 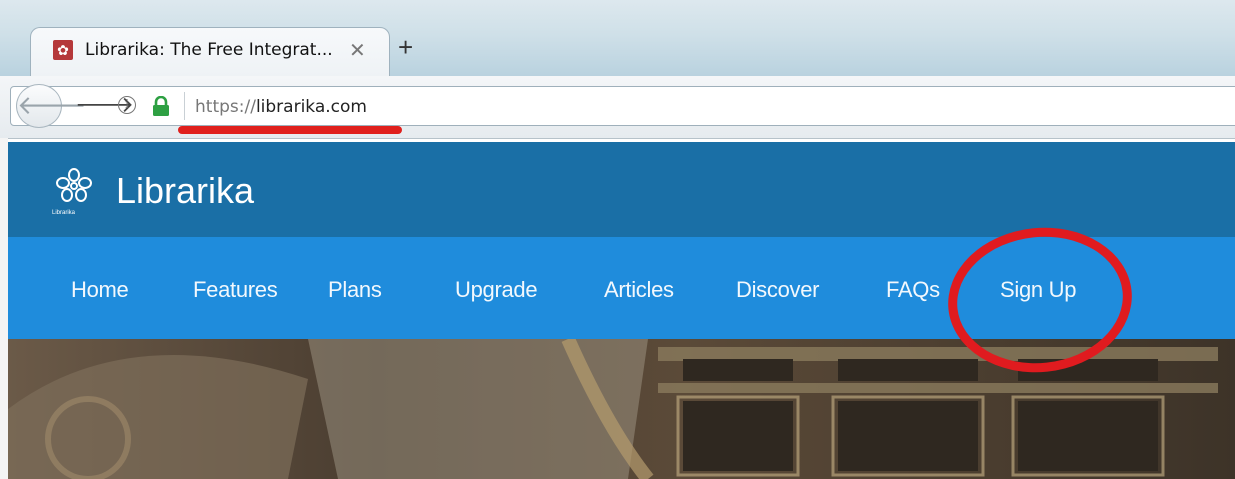 What do you see at coordinates (290, 130) in the screenshot?
I see `annotation-underline` at bounding box center [290, 130].